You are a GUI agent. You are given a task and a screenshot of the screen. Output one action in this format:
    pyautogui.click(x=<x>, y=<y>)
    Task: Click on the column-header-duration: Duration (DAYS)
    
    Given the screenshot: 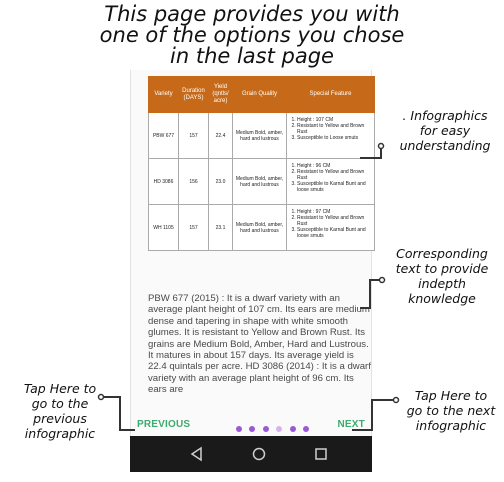 What is the action you would take?
    pyautogui.click(x=193, y=94)
    